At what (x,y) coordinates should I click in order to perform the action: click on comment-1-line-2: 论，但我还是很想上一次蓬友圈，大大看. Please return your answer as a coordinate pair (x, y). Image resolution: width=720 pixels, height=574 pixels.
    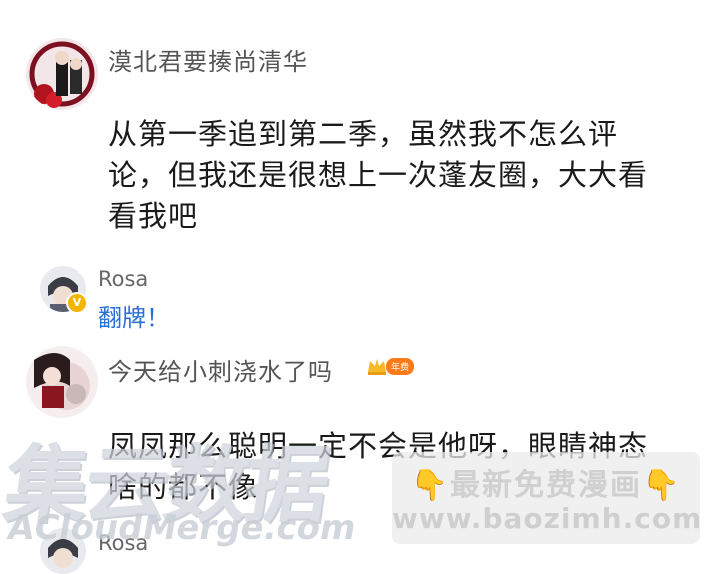
    Looking at the image, I should click on (378, 175).